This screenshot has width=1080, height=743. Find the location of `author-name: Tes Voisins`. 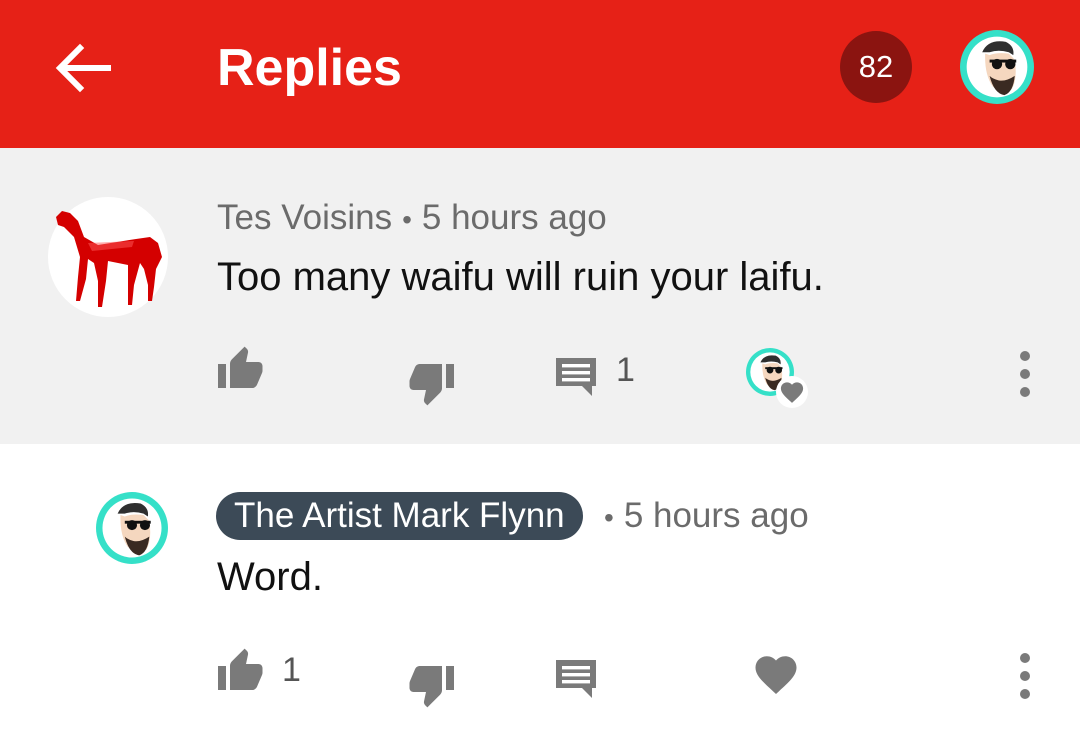

author-name: Tes Voisins is located at coordinates (304, 217).